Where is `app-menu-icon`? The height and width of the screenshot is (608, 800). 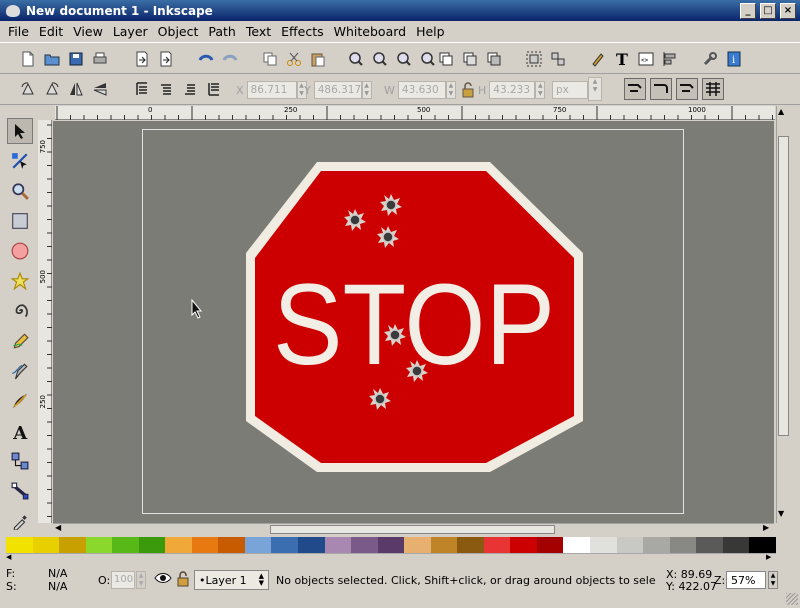 app-menu-icon is located at coordinates (13, 10).